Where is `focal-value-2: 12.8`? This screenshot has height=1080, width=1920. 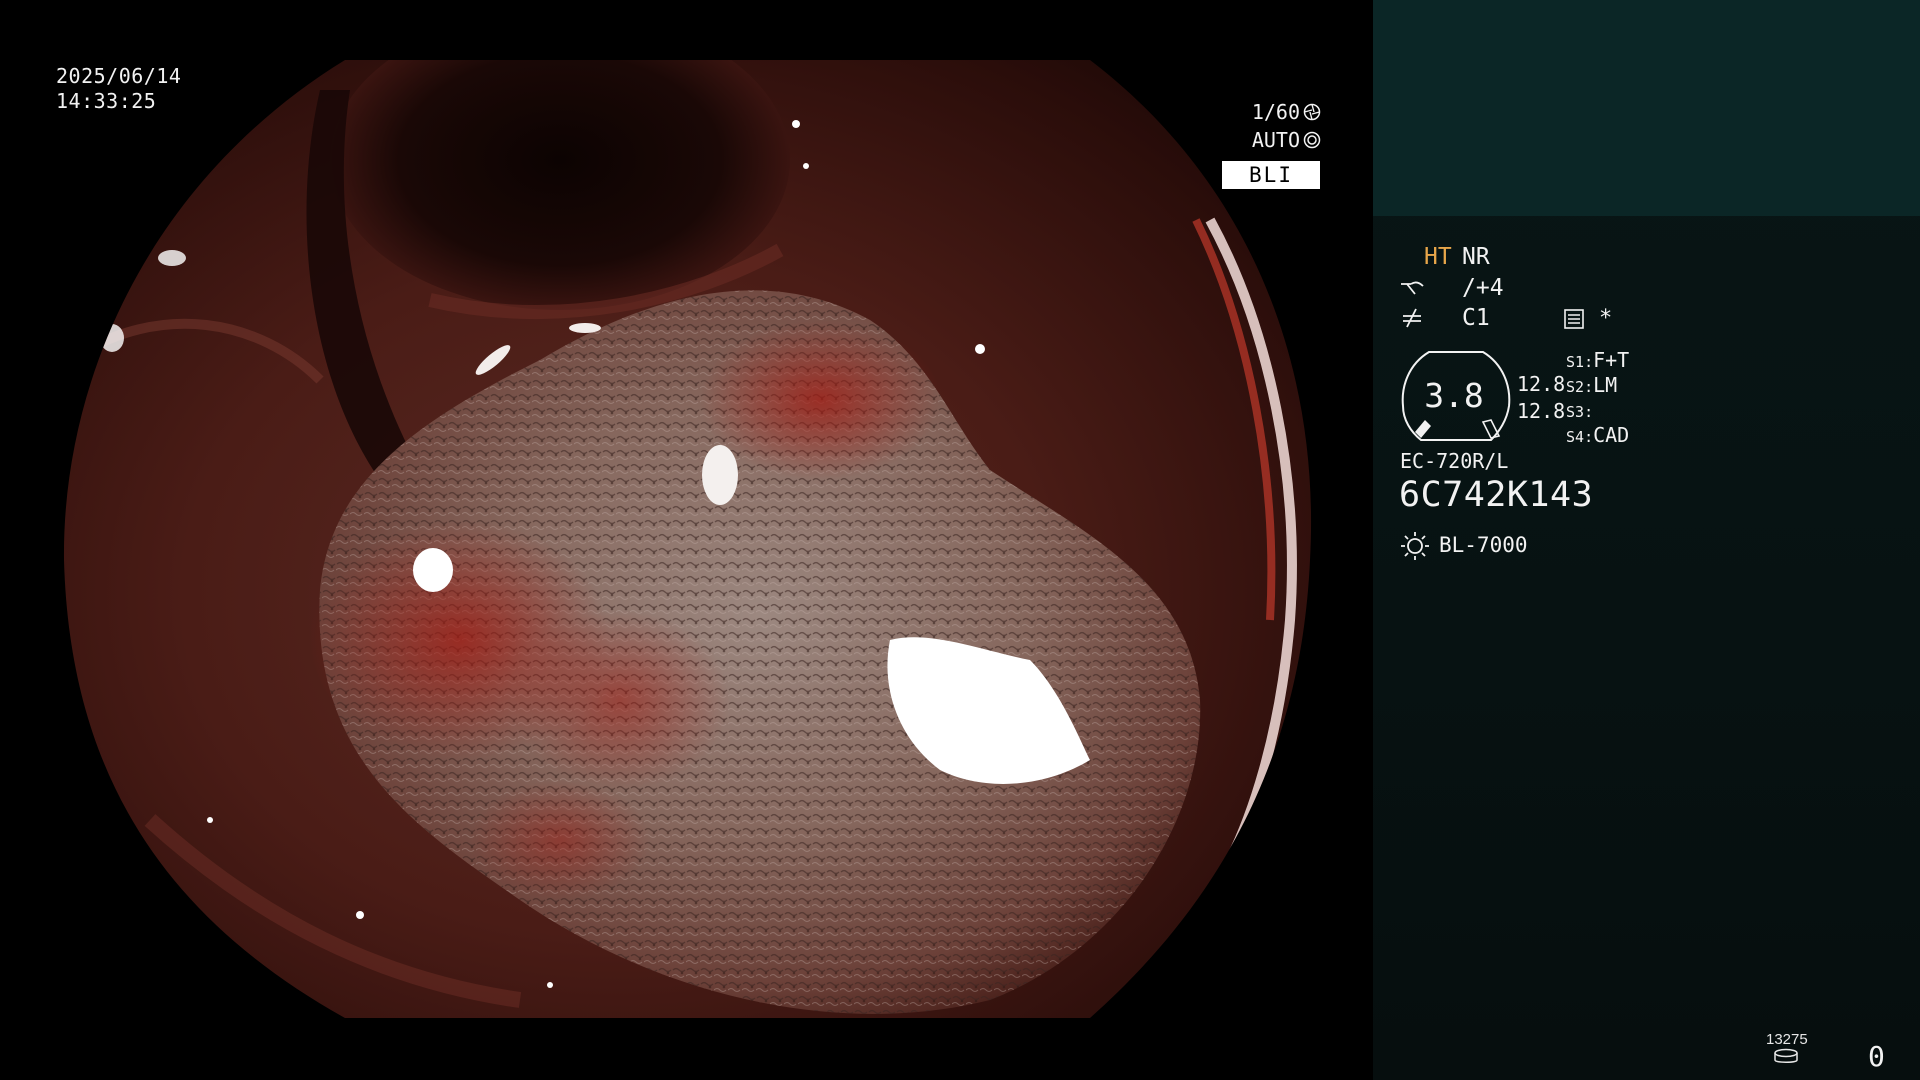
focal-value-2: 12.8 is located at coordinates (1541, 411).